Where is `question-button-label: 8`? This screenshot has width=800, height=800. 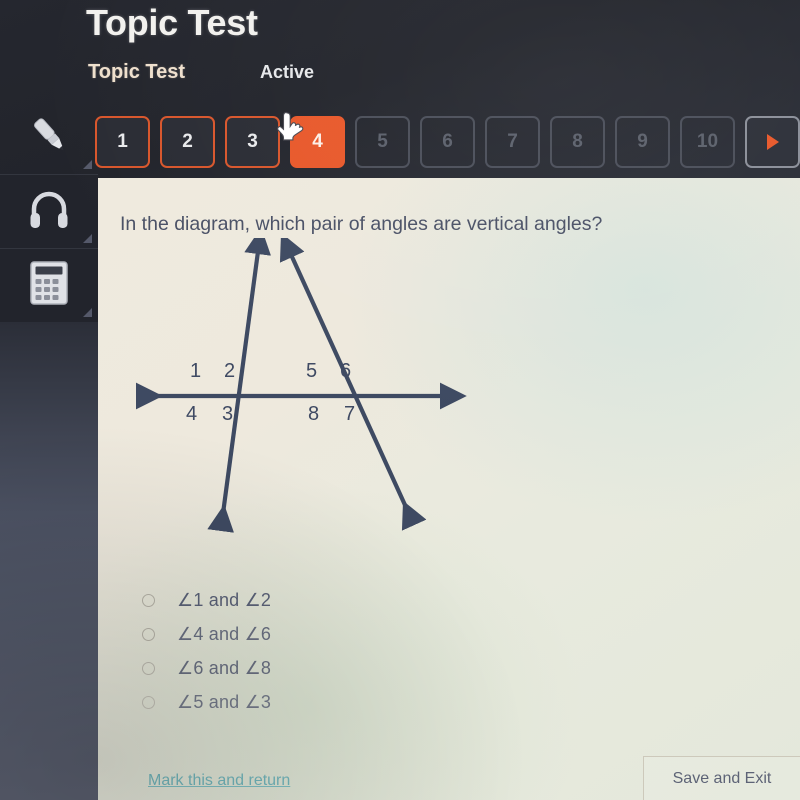
question-button-label: 8 is located at coordinates (577, 141).